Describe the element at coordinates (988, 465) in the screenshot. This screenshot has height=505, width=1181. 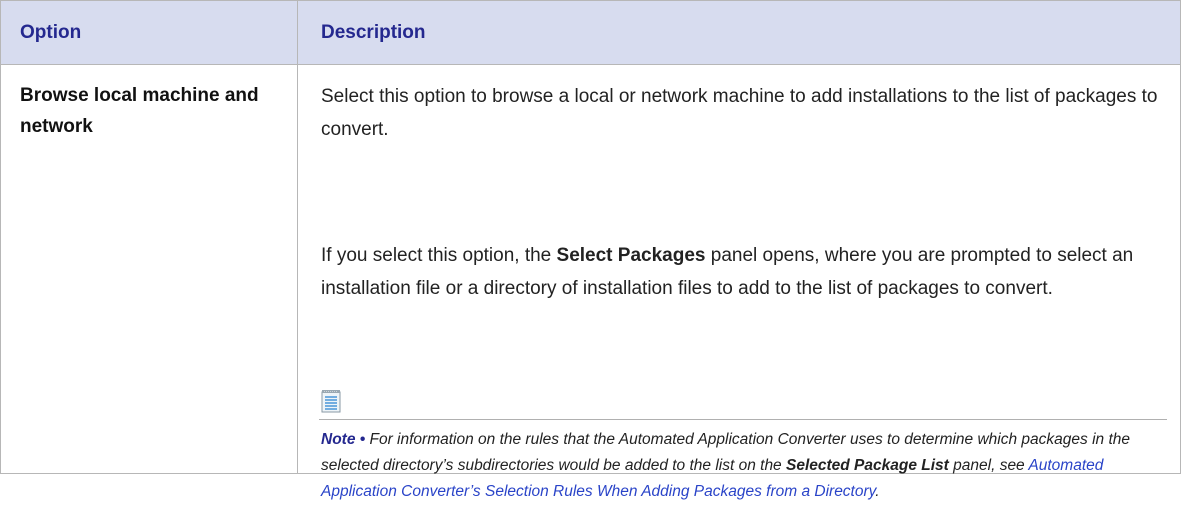
I see `note-text-middle: panel, see` at that location.